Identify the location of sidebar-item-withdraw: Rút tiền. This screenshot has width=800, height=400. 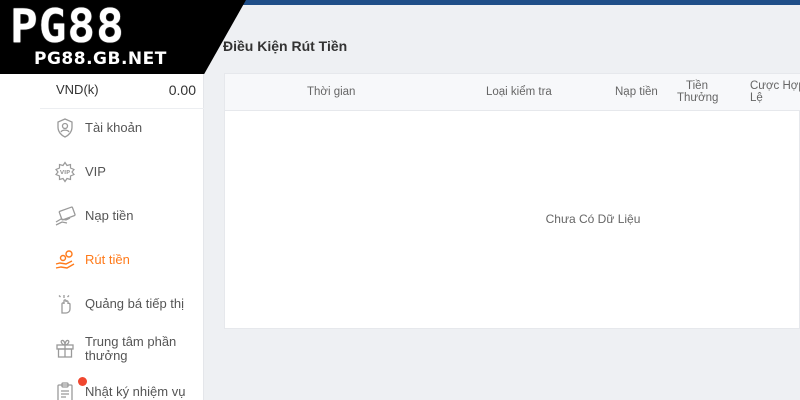
(129, 261).